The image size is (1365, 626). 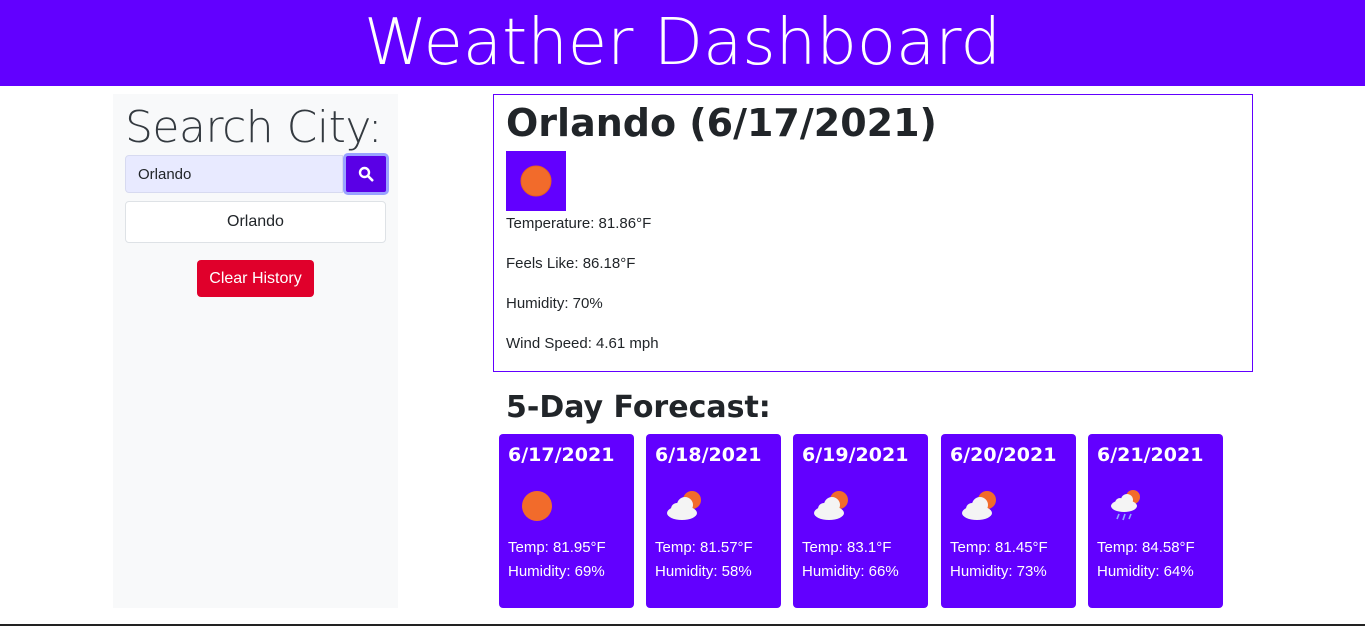 I want to click on rain-icon, so click(x=1125, y=505).